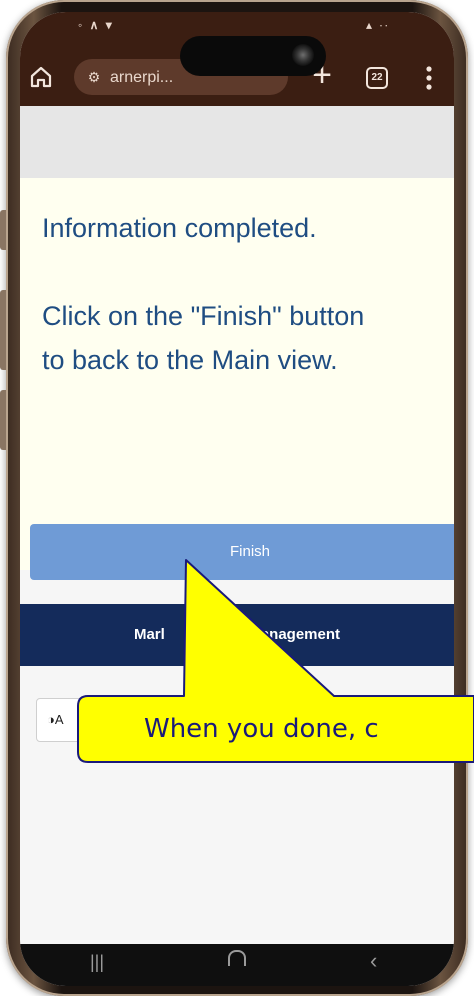  Describe the element at coordinates (51, 719) in the screenshot. I see `contrast-icon: ◑` at that location.